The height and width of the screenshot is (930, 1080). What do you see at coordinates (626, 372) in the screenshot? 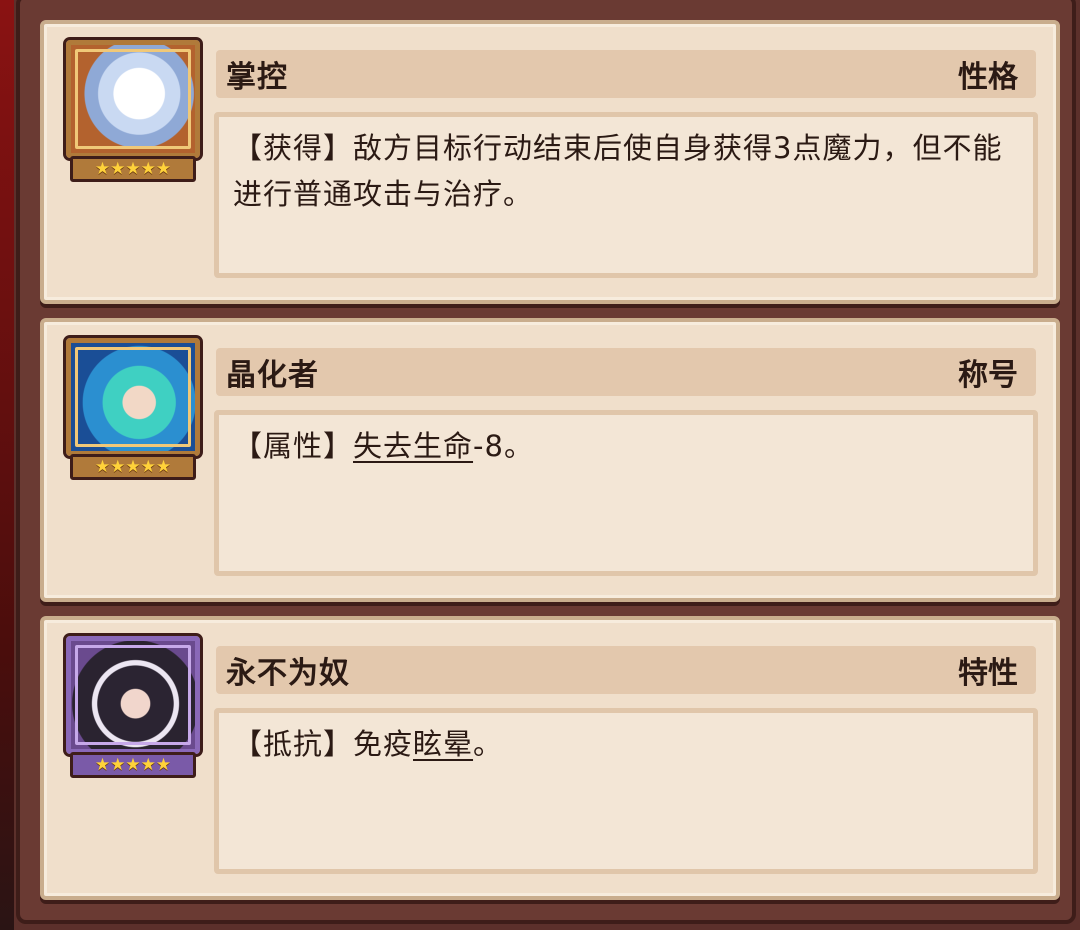
I see `trait-header: 晶化者 称号` at bounding box center [626, 372].